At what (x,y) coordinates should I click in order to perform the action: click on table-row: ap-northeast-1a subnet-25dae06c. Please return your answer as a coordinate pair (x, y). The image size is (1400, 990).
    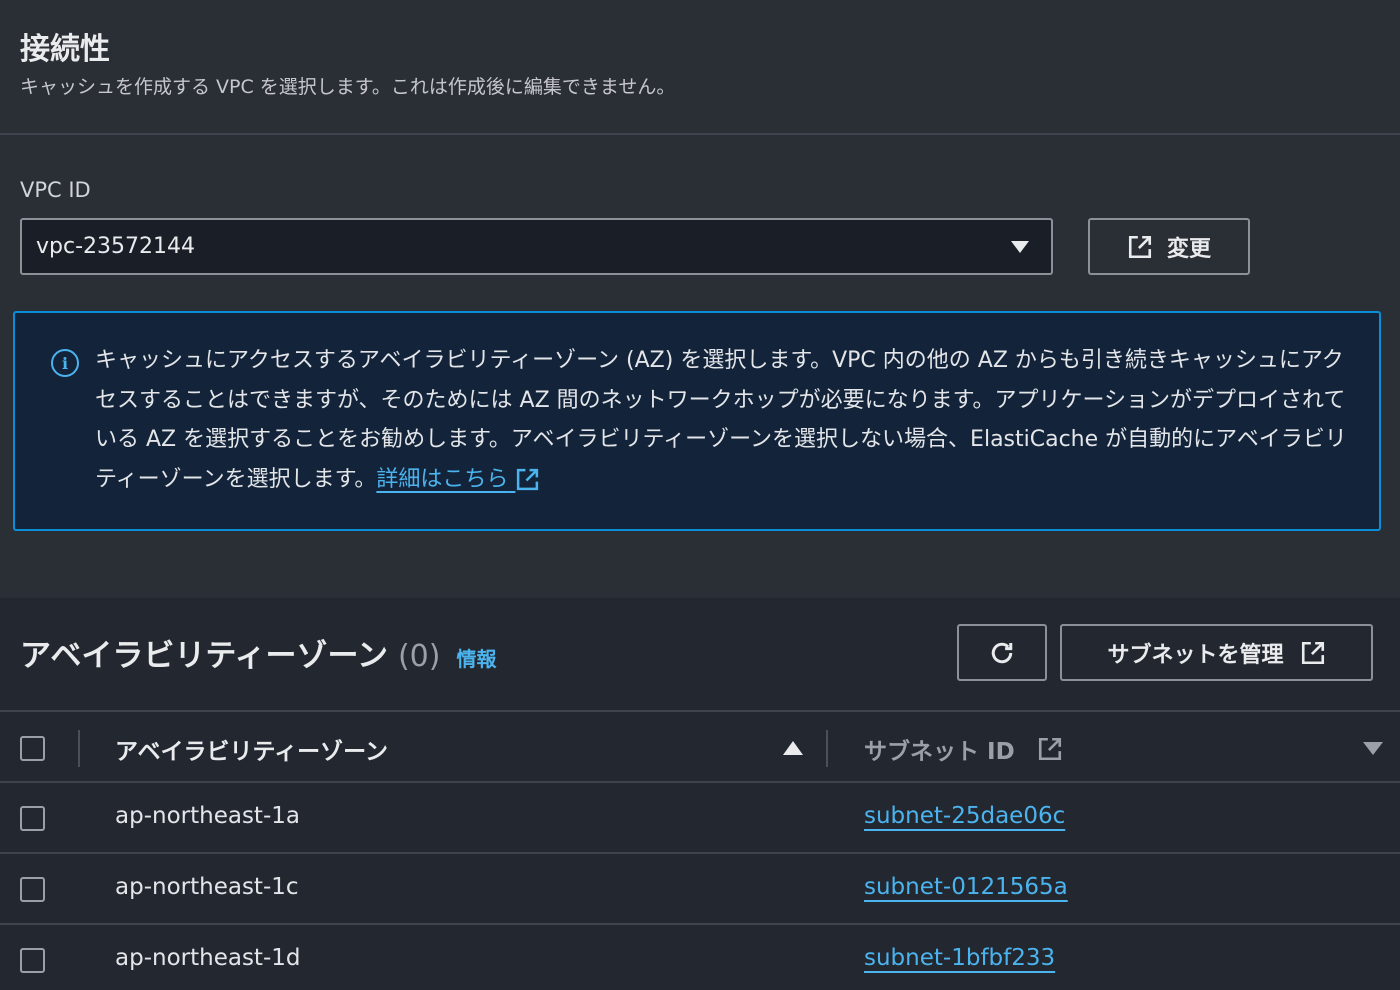
    Looking at the image, I should click on (700, 818).